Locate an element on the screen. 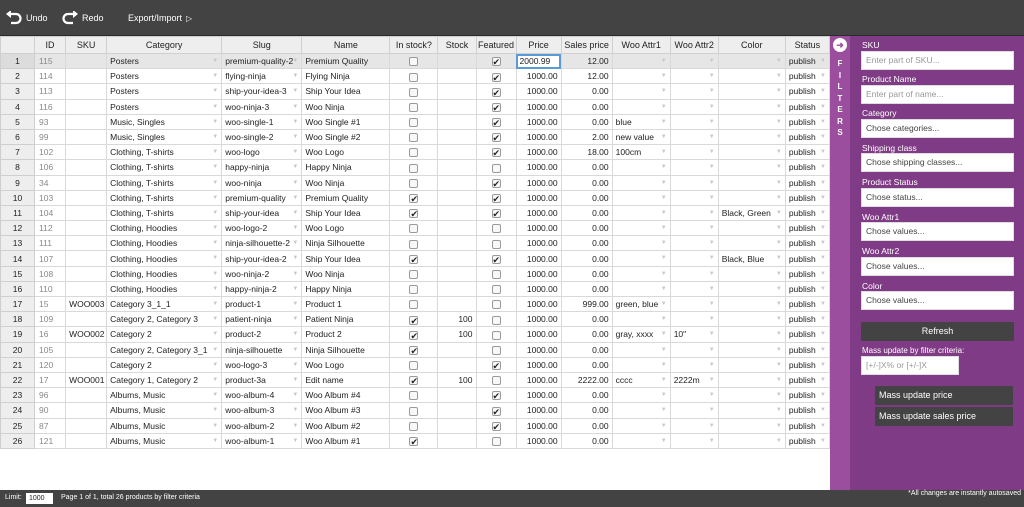 The width and height of the screenshot is (1024, 507). refresh-button: Refresh is located at coordinates (937, 331).